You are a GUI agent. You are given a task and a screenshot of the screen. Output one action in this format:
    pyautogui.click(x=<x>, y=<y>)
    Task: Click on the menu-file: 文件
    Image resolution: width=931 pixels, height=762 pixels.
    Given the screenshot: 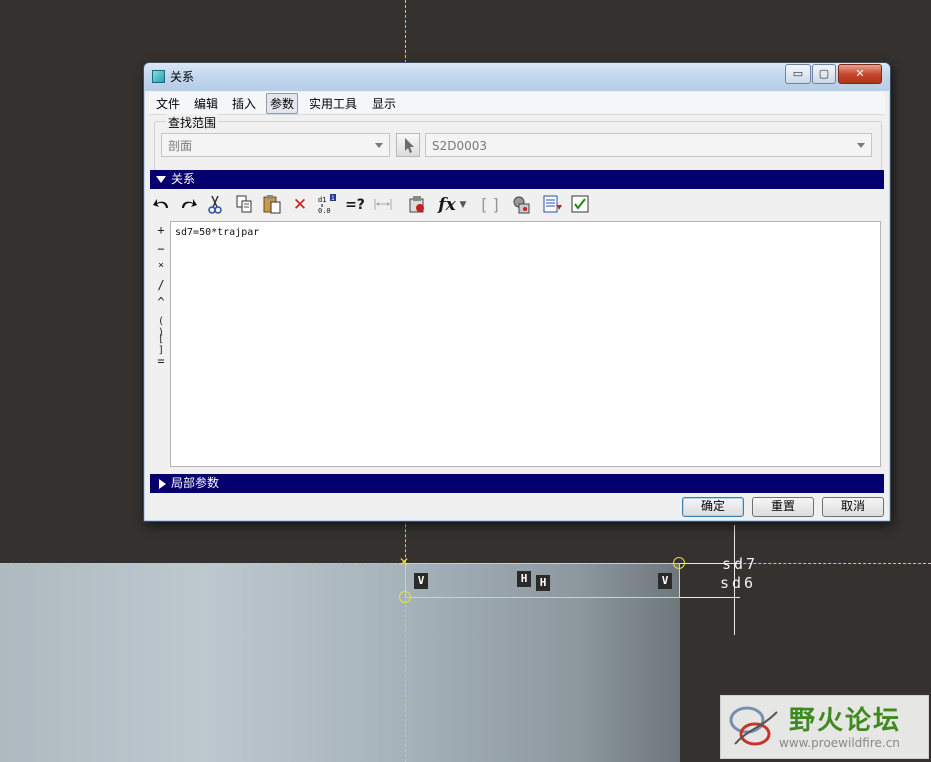 What is the action you would take?
    pyautogui.click(x=168, y=103)
    